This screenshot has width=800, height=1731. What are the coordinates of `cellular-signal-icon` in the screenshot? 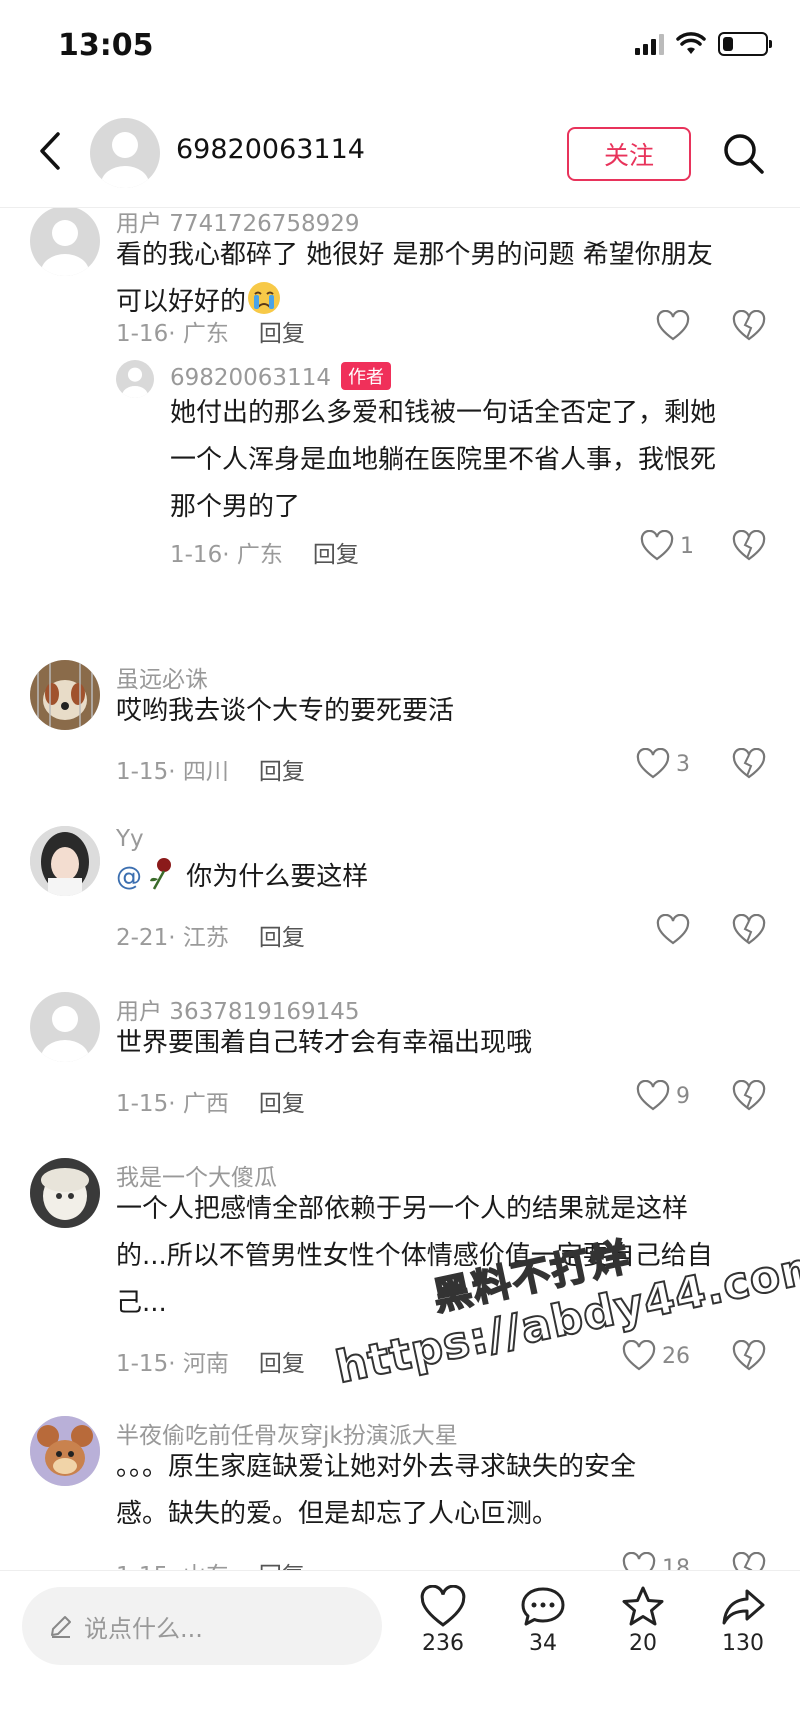 It's located at (649, 44).